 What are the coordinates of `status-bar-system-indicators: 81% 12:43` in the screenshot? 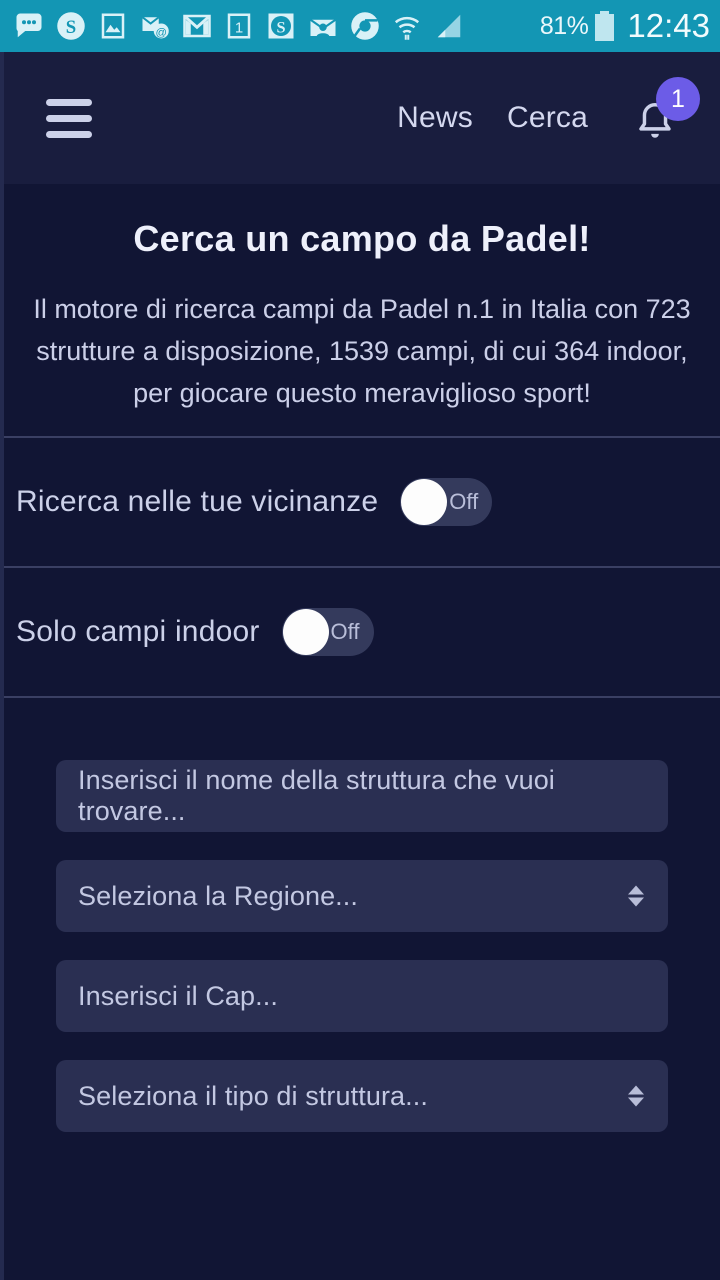 It's located at (625, 26).